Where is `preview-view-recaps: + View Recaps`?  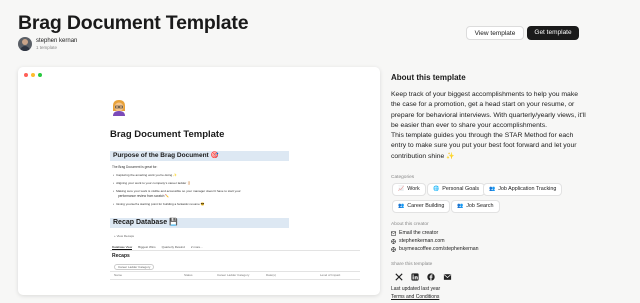
preview-view-recaps: + View Recaps is located at coordinates (124, 236).